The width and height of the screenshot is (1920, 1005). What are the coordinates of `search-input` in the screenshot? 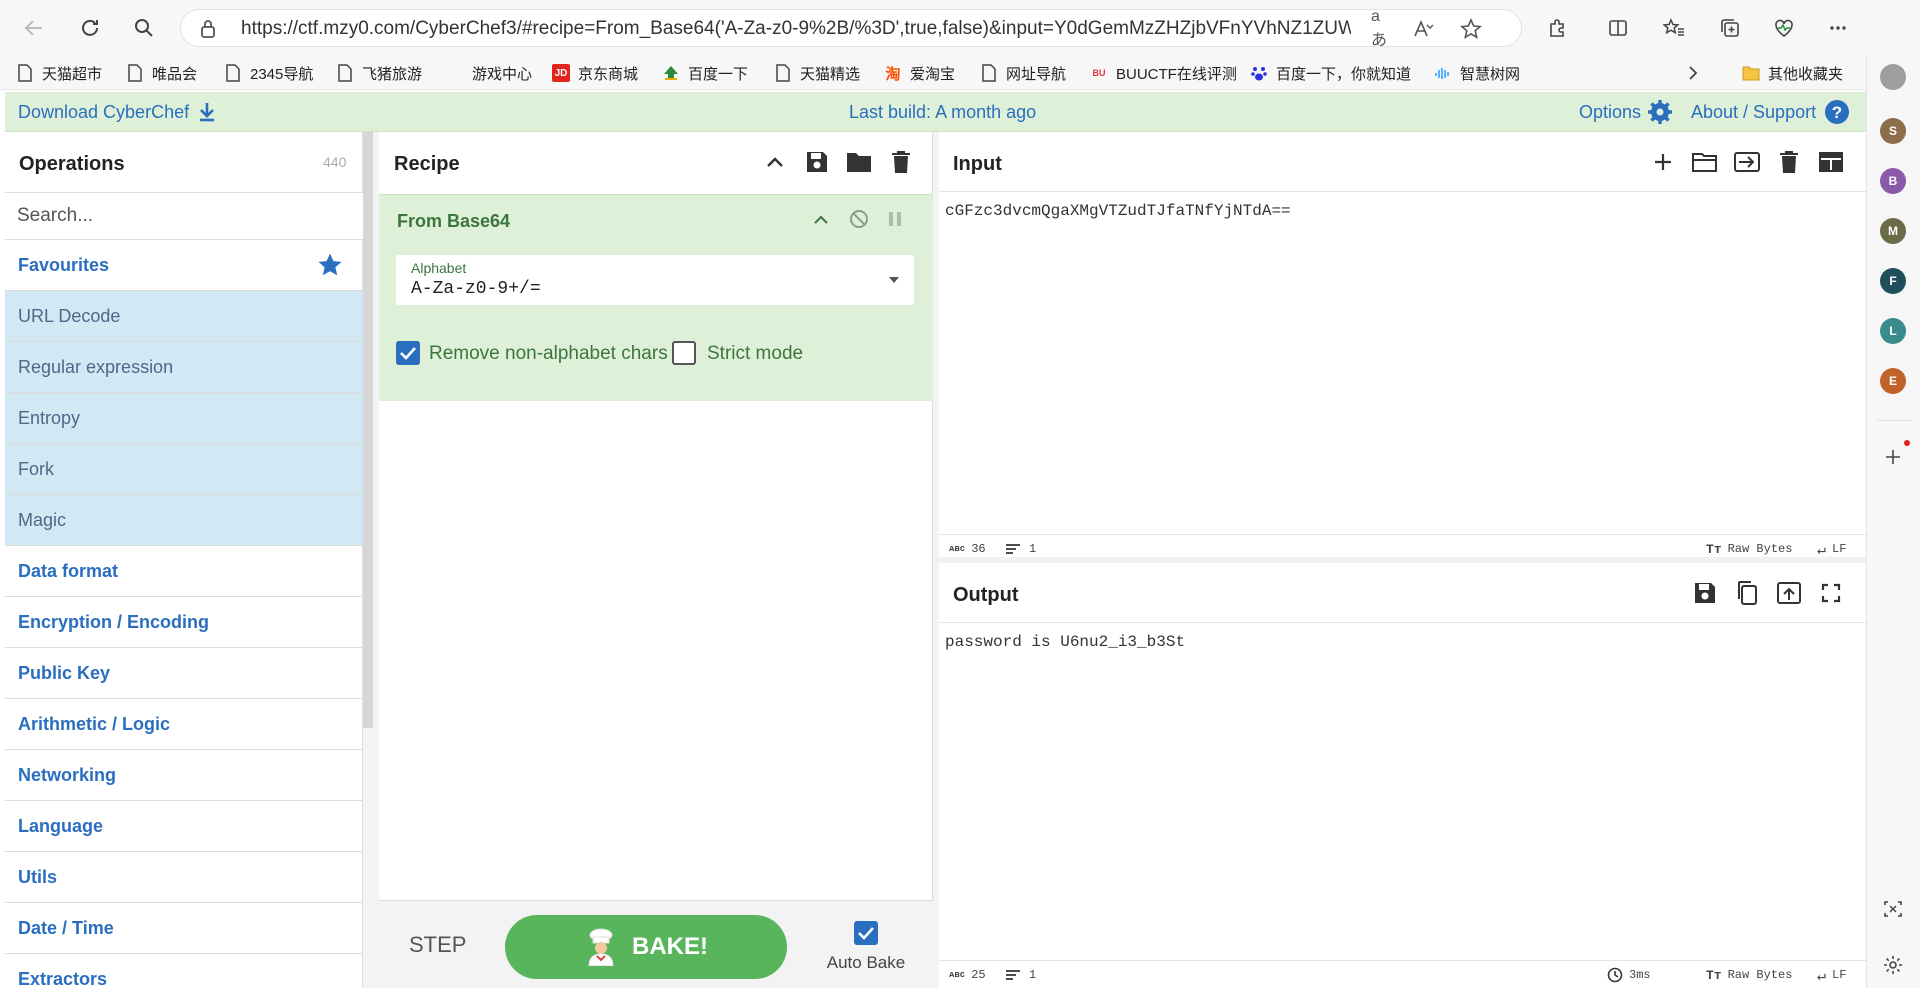 It's located at (184, 216).